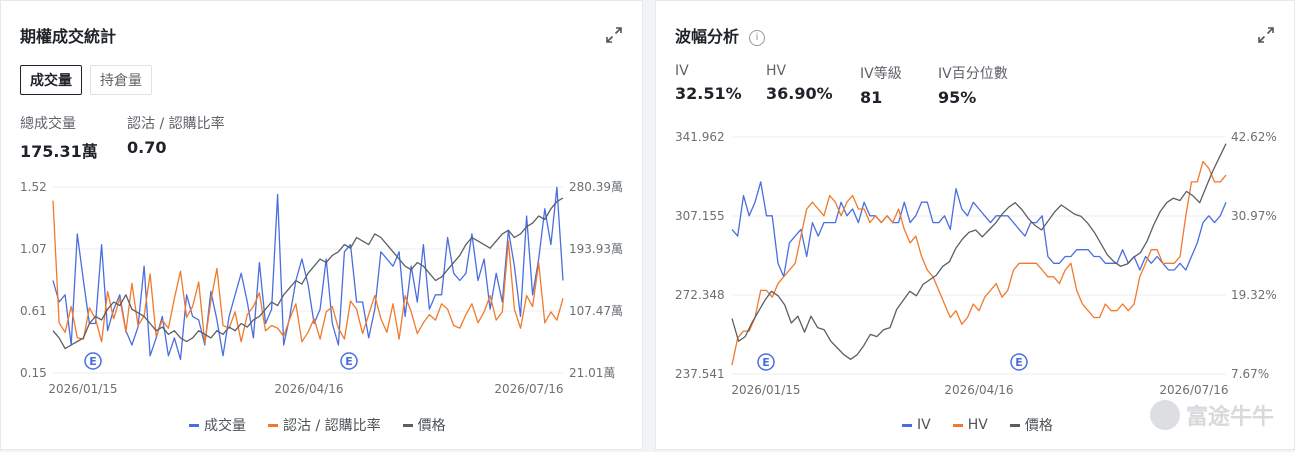  I want to click on y-tick-label-right: 42.62%, so click(1254, 137).